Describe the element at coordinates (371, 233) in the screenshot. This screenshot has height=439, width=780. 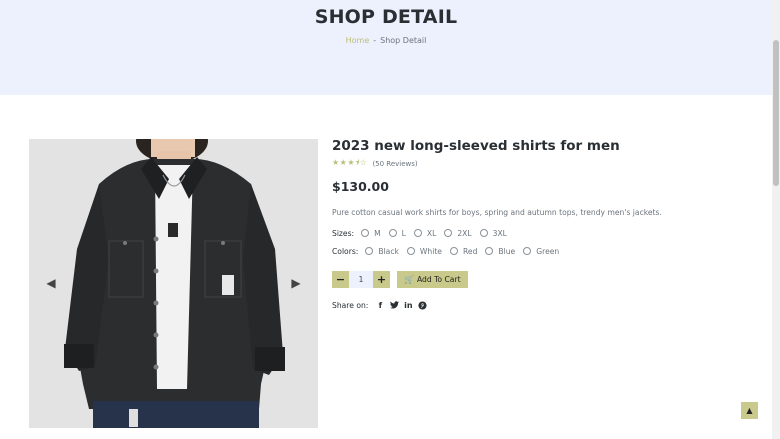
I see `size-option-m: M` at that location.